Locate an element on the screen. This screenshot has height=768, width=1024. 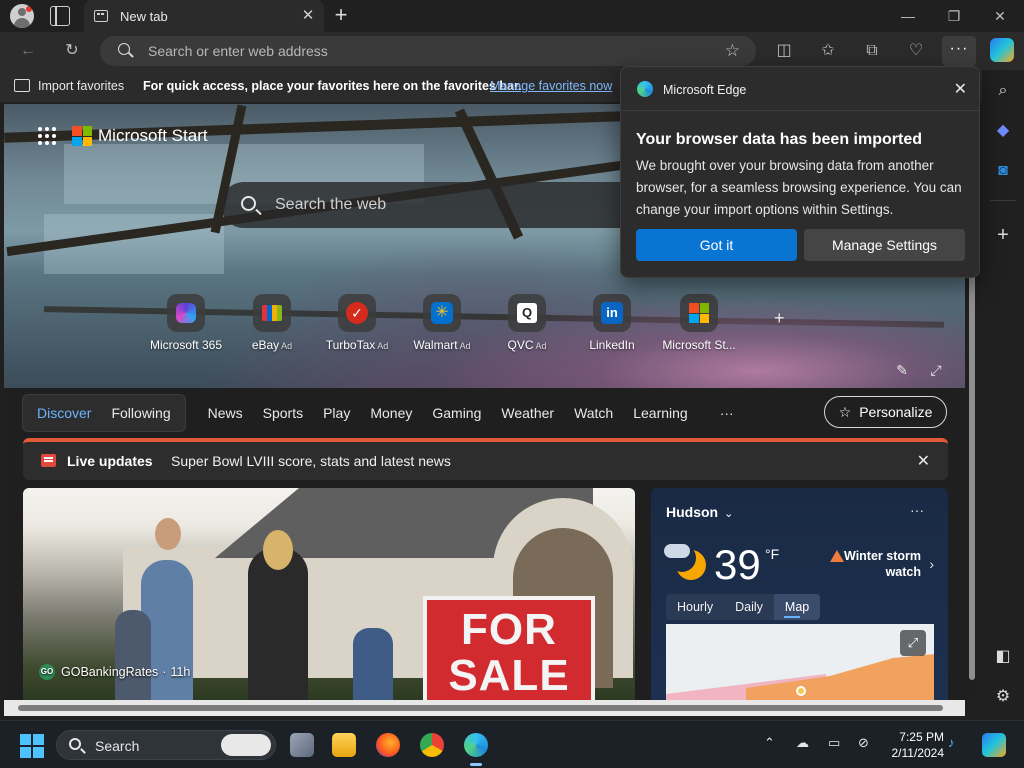
manage-favorites-link: Manage favorites now is located at coordinates (551, 86).